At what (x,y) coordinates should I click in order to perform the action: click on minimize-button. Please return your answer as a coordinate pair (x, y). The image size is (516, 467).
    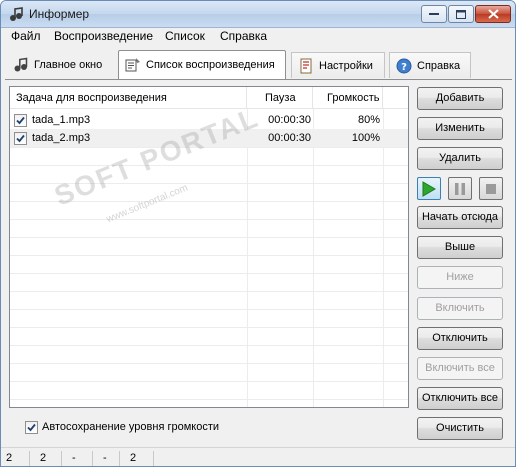
    Looking at the image, I should click on (434, 14).